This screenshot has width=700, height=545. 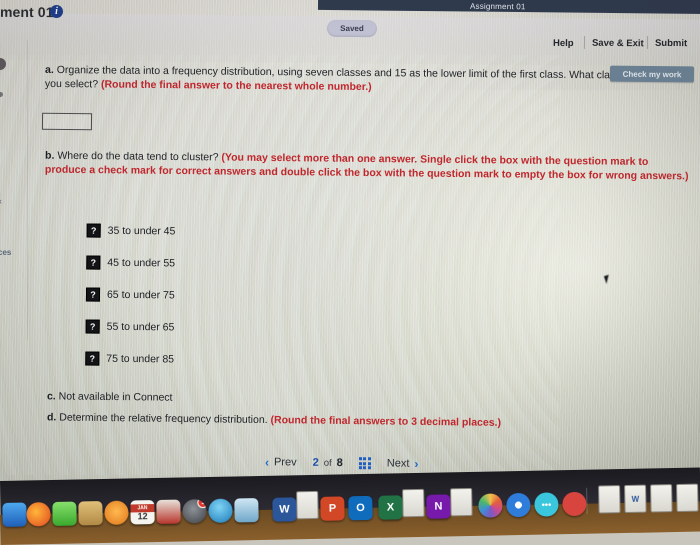 I want to click on of-label: of, so click(x=327, y=463).